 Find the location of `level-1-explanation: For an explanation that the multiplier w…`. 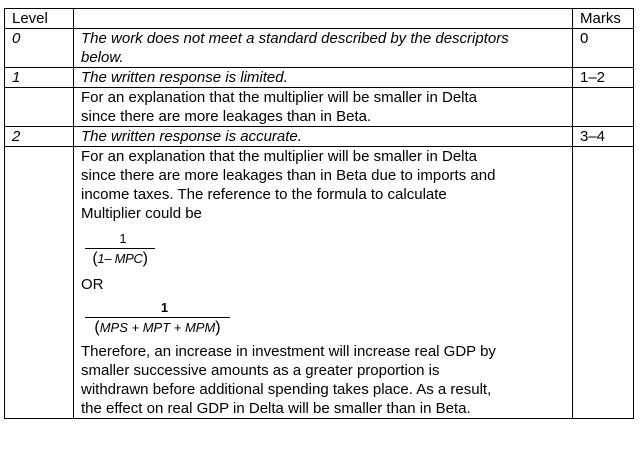

level-1-explanation: For an explanation that the multiplier w… is located at coordinates (323, 107).